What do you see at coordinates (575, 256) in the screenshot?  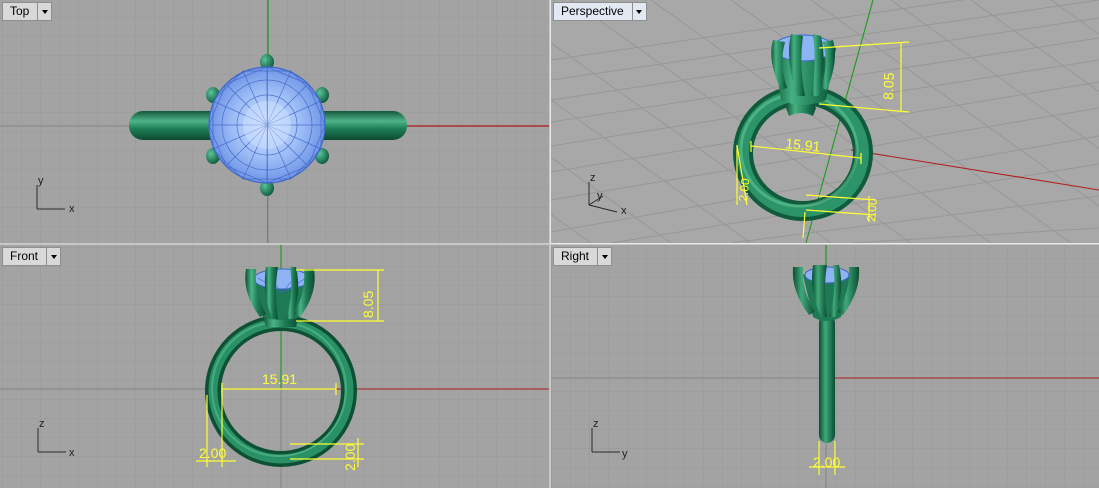 I see `viewport-title: Right` at bounding box center [575, 256].